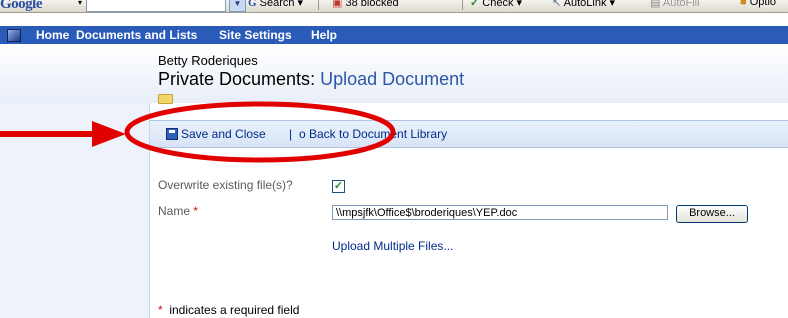  What do you see at coordinates (324, 35) in the screenshot?
I see `nav-item-help: Help` at bounding box center [324, 35].